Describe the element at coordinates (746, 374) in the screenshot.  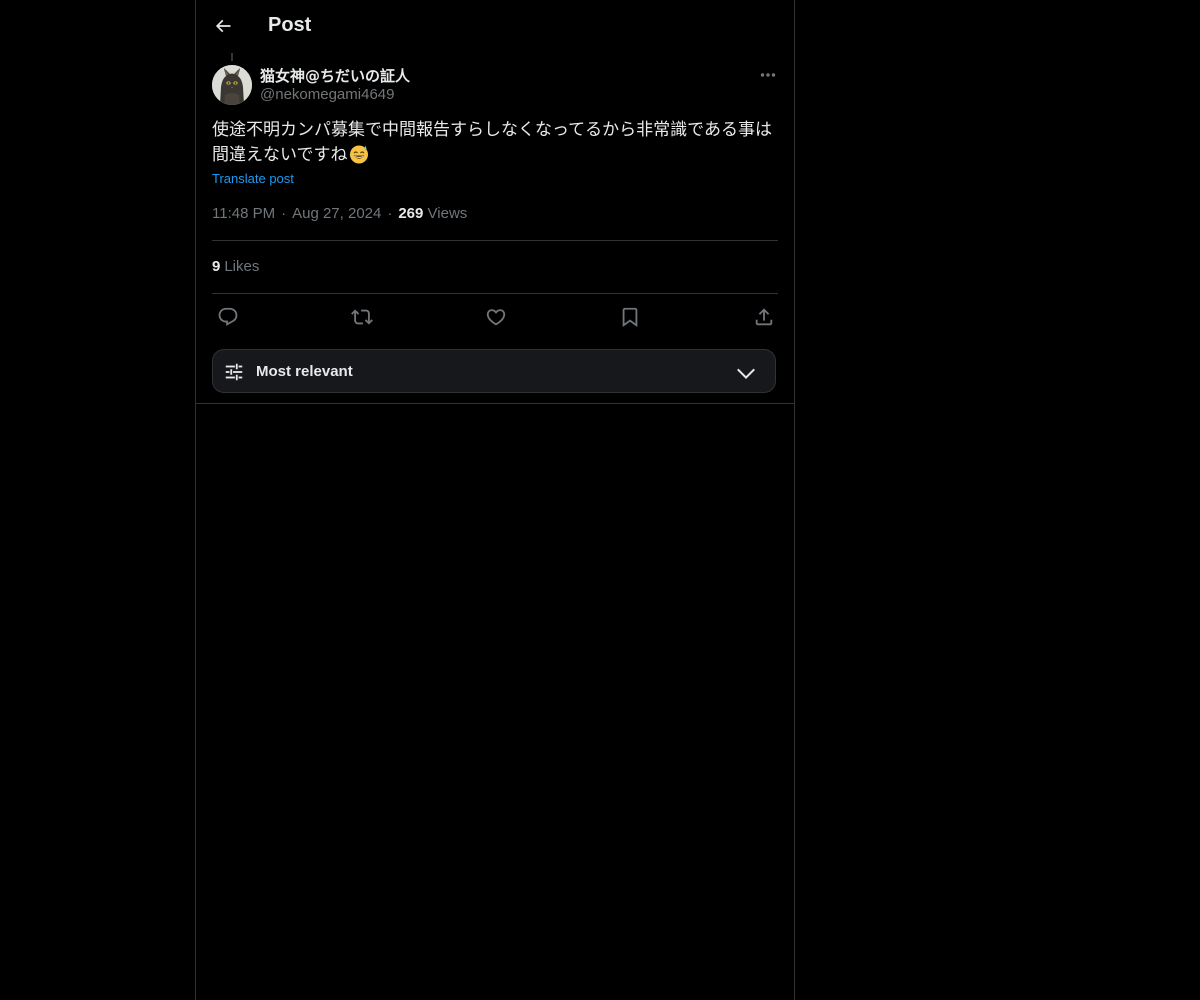
I see `chevron-down-icon` at that location.